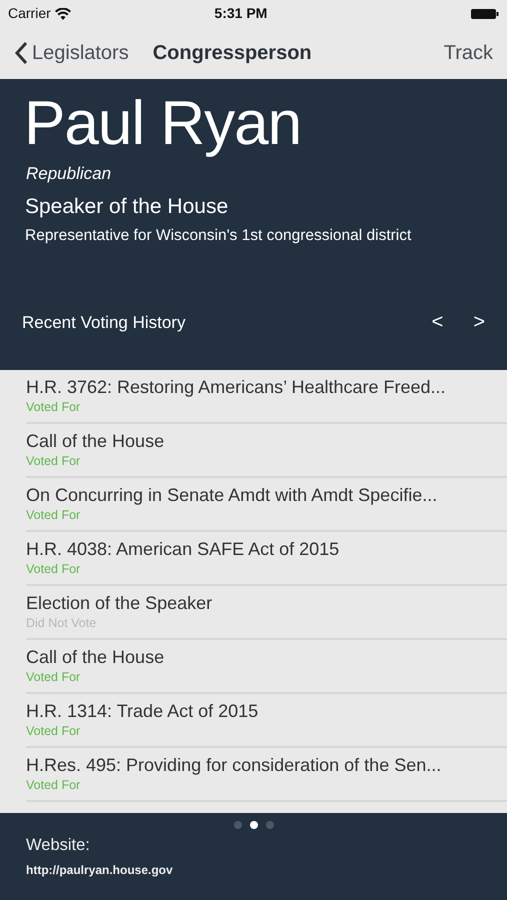  Describe the element at coordinates (29, 13) in the screenshot. I see `carrier-label: Carrier` at that location.